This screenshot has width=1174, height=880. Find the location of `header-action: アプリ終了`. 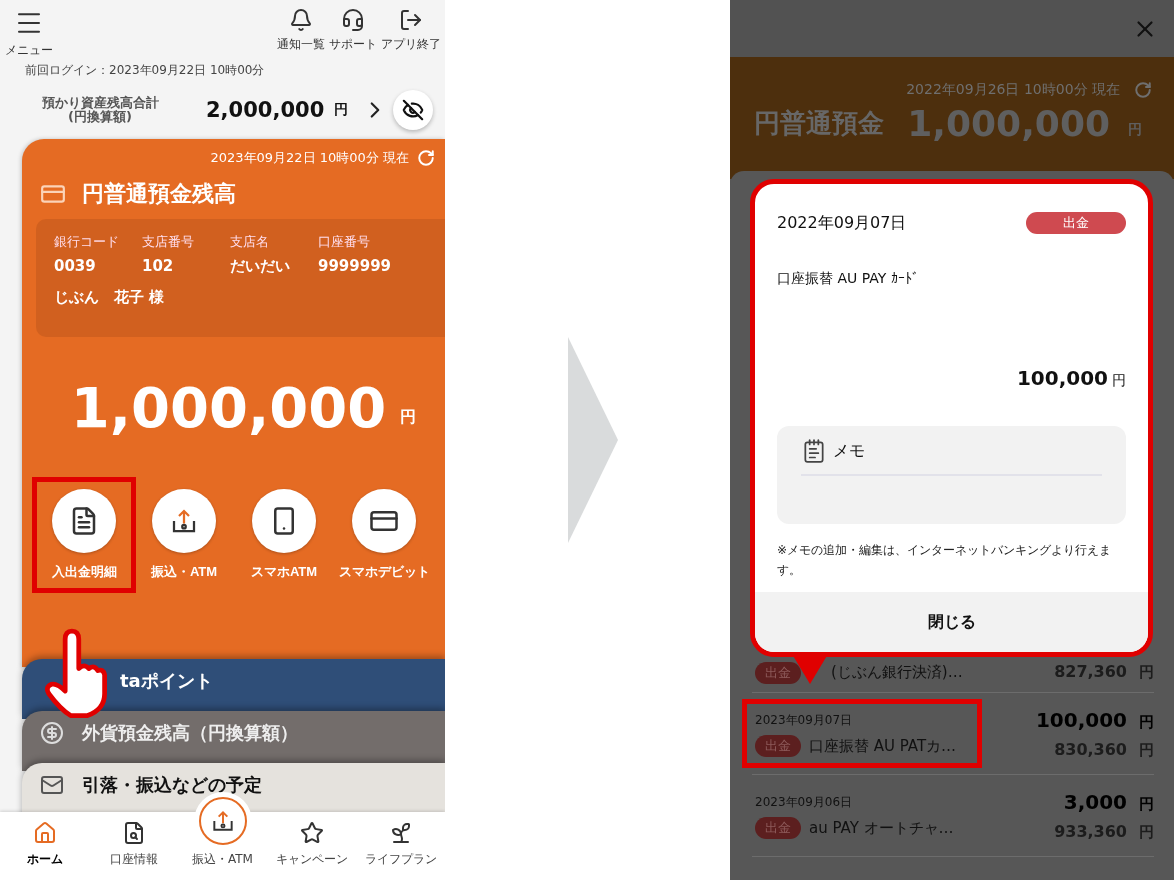

header-action: アプリ終了 is located at coordinates (411, 30).